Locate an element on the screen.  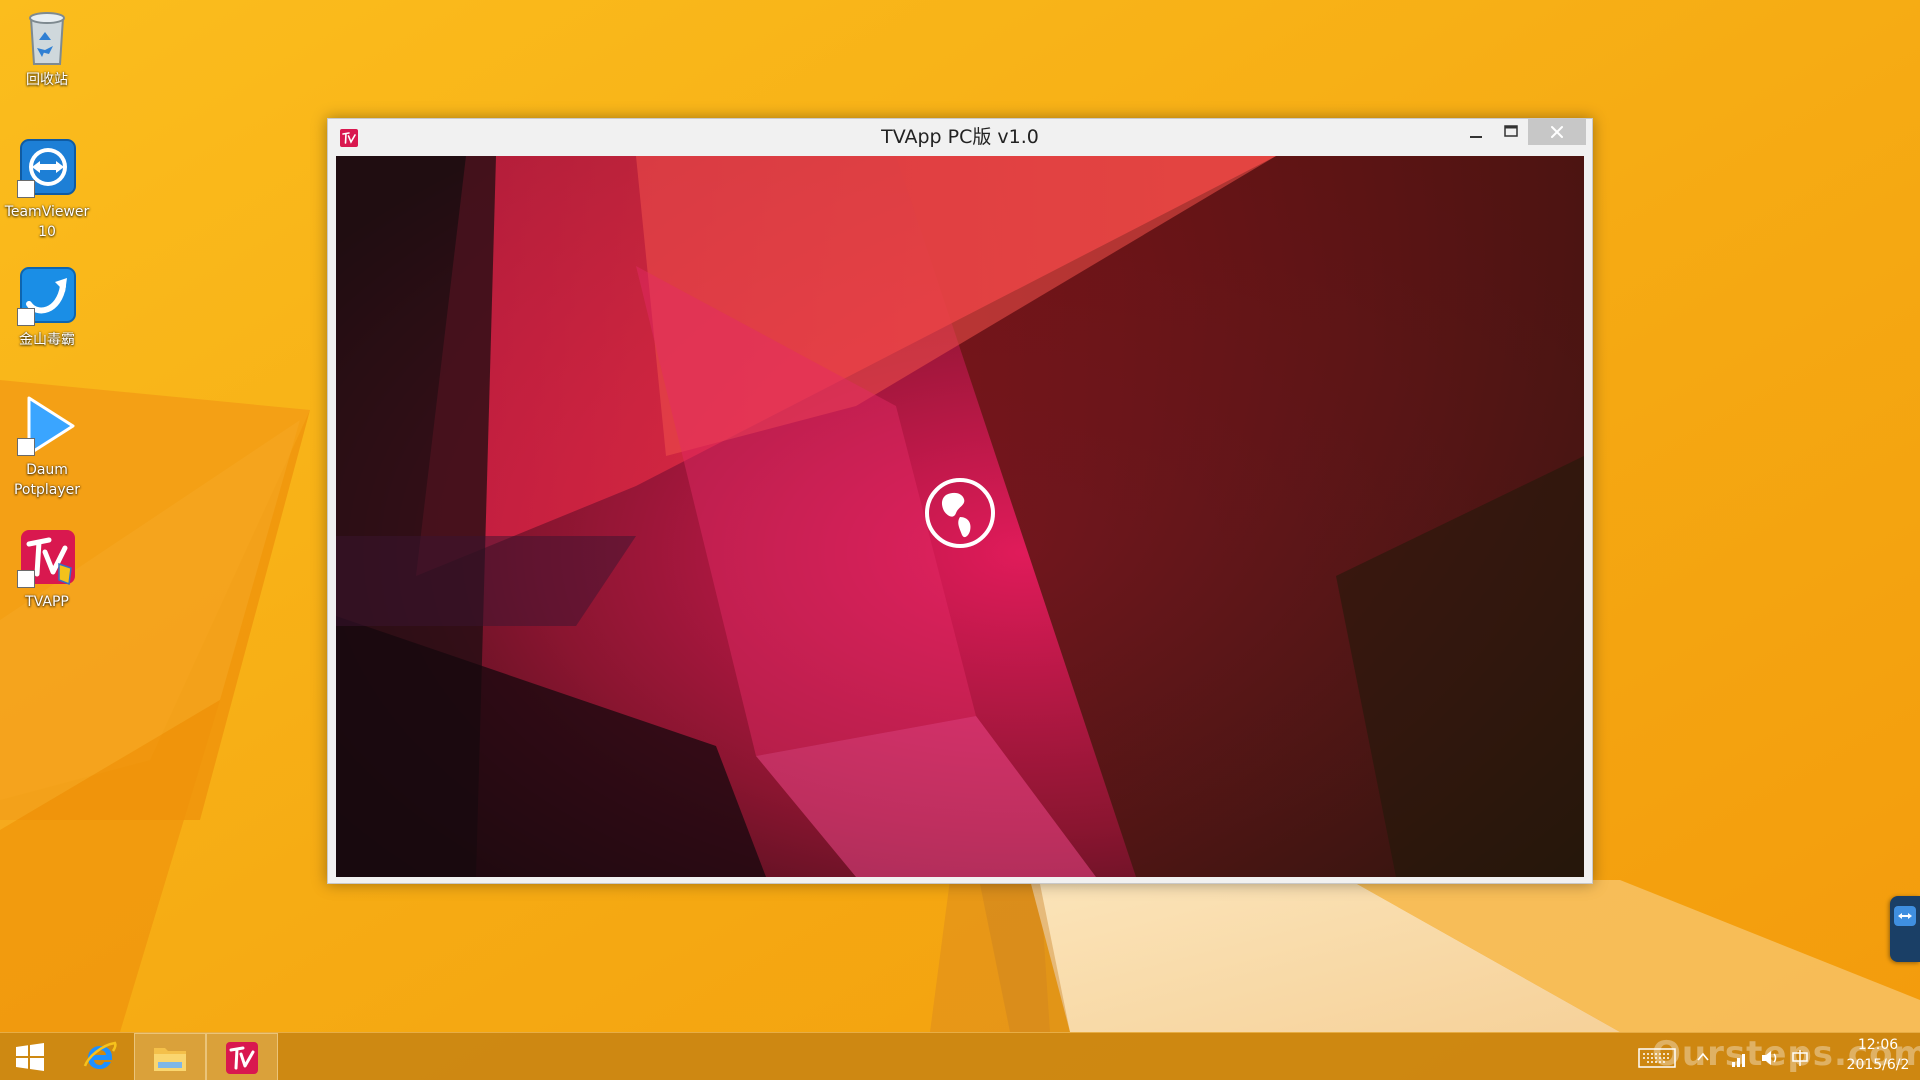
file-explorer-icon is located at coordinates (170, 1059).